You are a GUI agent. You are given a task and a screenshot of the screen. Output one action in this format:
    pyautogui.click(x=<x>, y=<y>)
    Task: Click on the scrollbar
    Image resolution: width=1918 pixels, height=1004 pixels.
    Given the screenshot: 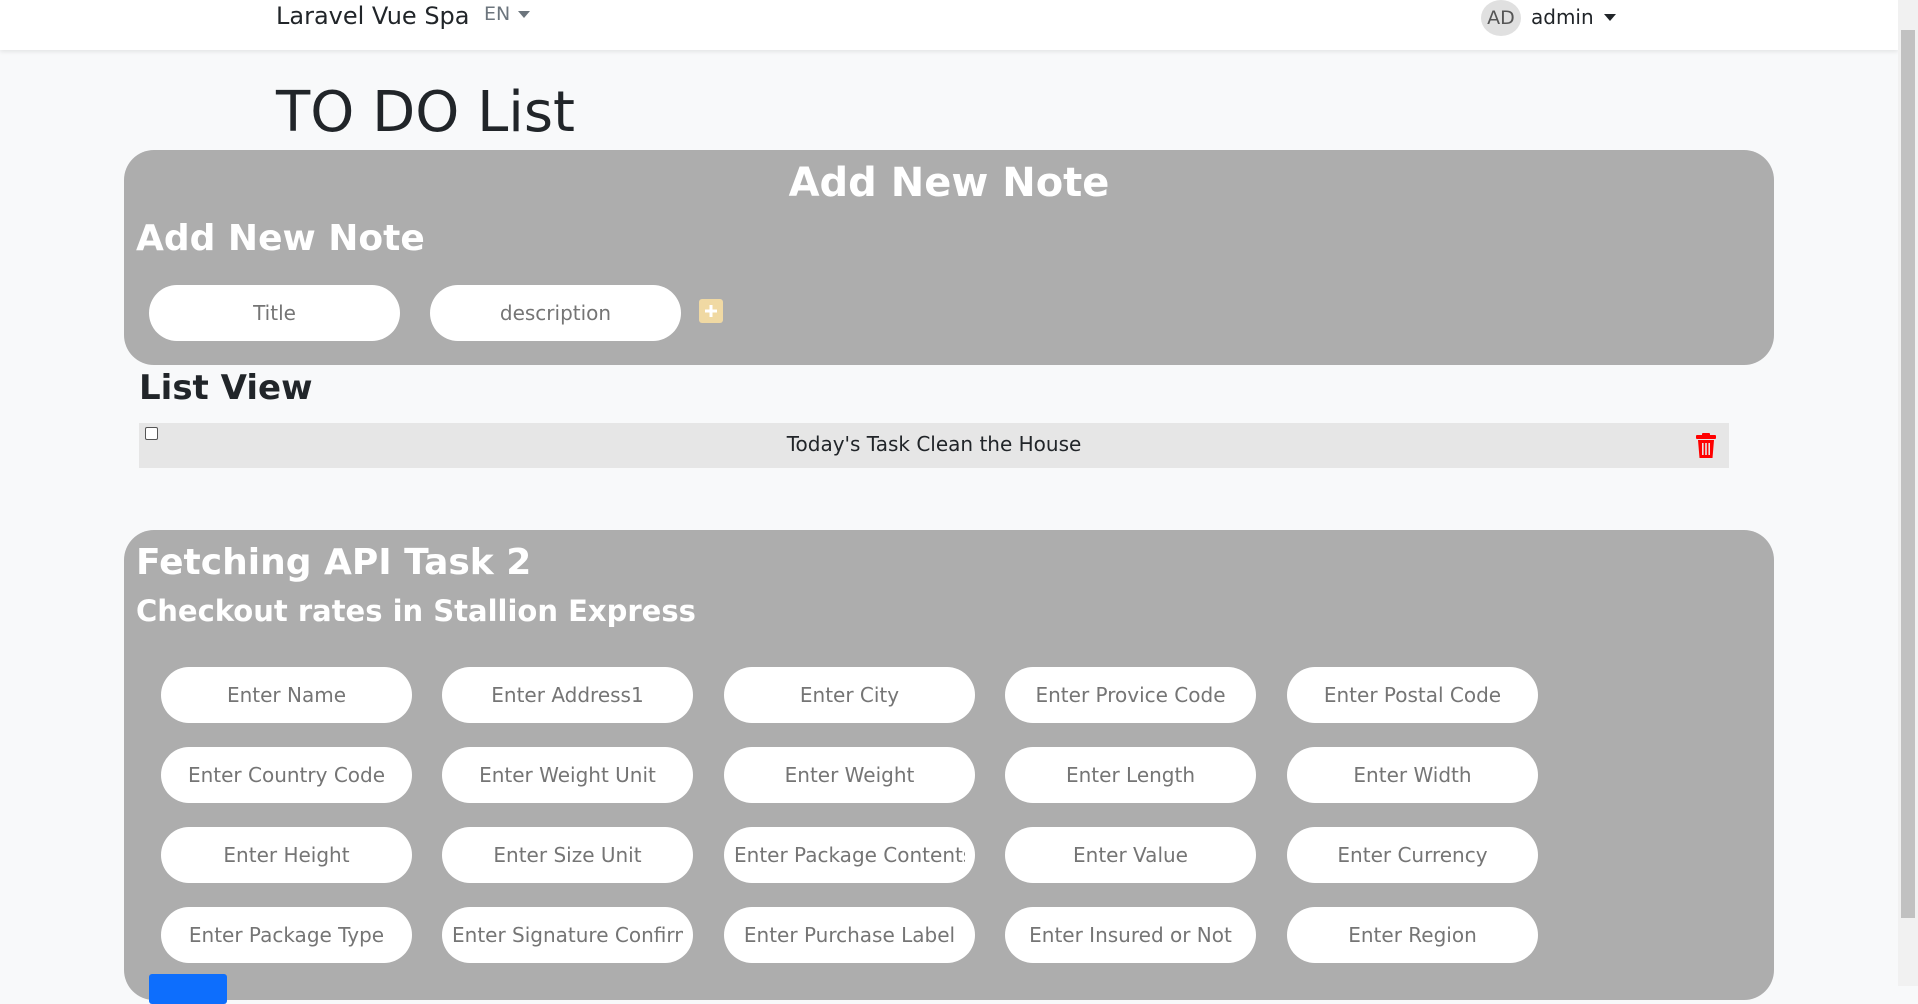 What is the action you would take?
    pyautogui.click(x=1908, y=493)
    